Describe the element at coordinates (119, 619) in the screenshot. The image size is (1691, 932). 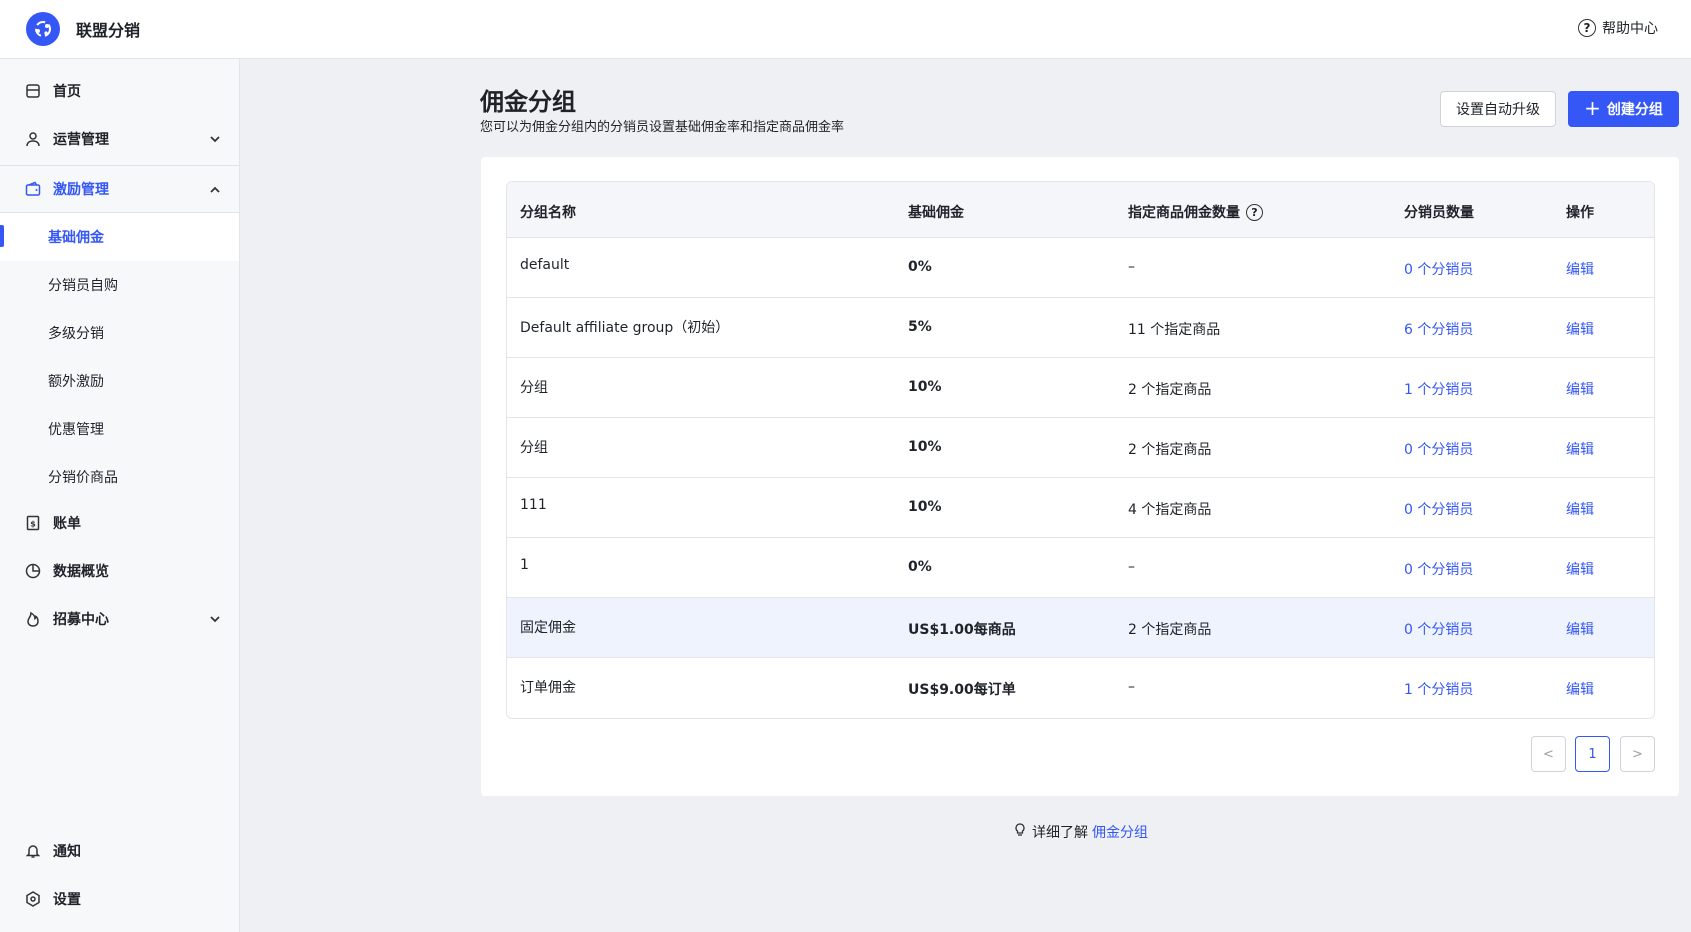
I see `sidebar-item-recruitment: 招募中心` at that location.